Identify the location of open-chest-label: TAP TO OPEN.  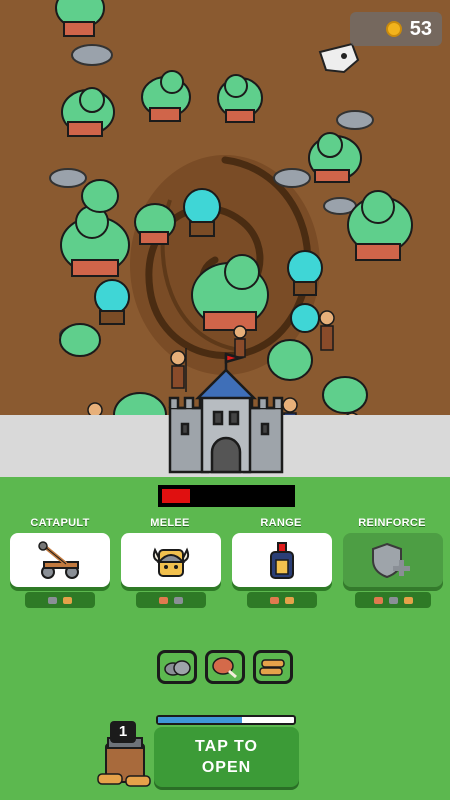
(226, 757).